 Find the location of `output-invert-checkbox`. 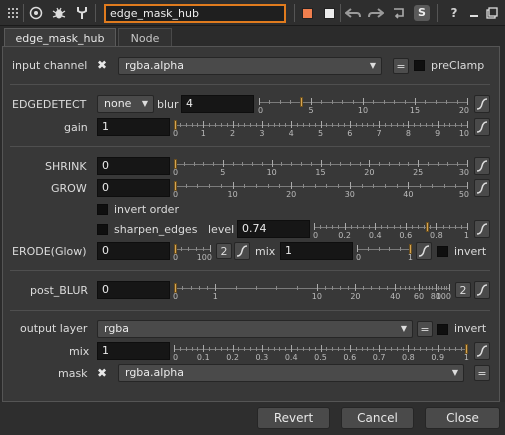

output-invert-checkbox is located at coordinates (442, 329).